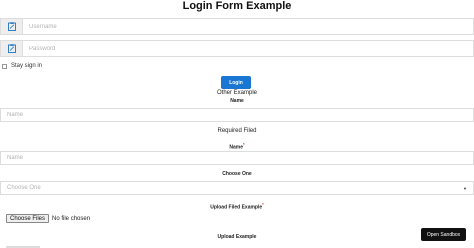 Image resolution: width=474 pixels, height=248 pixels. Describe the element at coordinates (28, 218) in the screenshot. I see `choose-files-button: Choose Files` at that location.